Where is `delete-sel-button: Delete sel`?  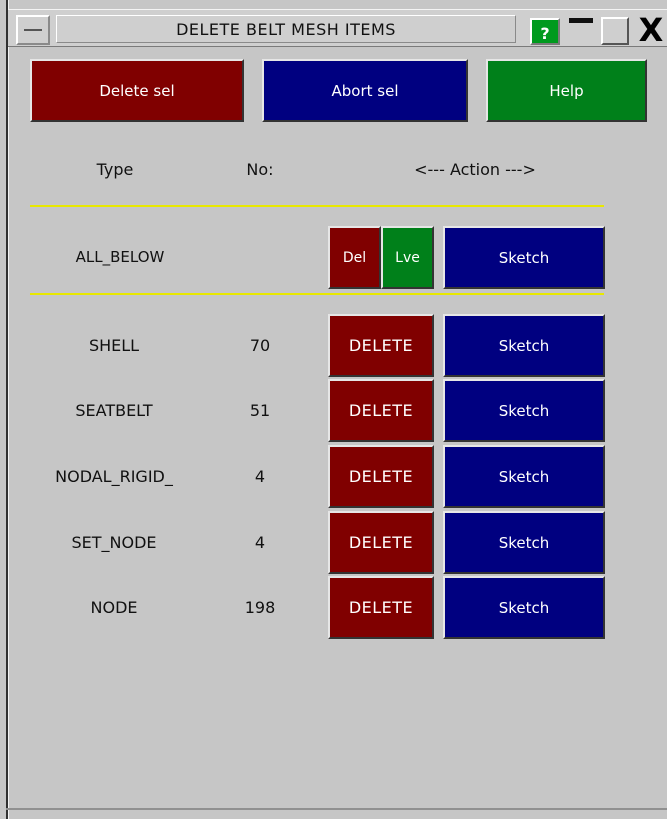 delete-sel-button: Delete sel is located at coordinates (137, 90).